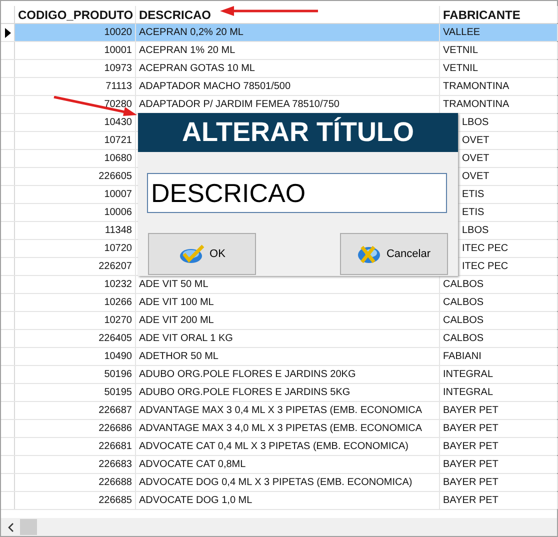 The width and height of the screenshot is (558, 537). Describe the element at coordinates (192, 464) in the screenshot. I see `table-cell: ADVOCATE CAT 0,8ML` at that location.